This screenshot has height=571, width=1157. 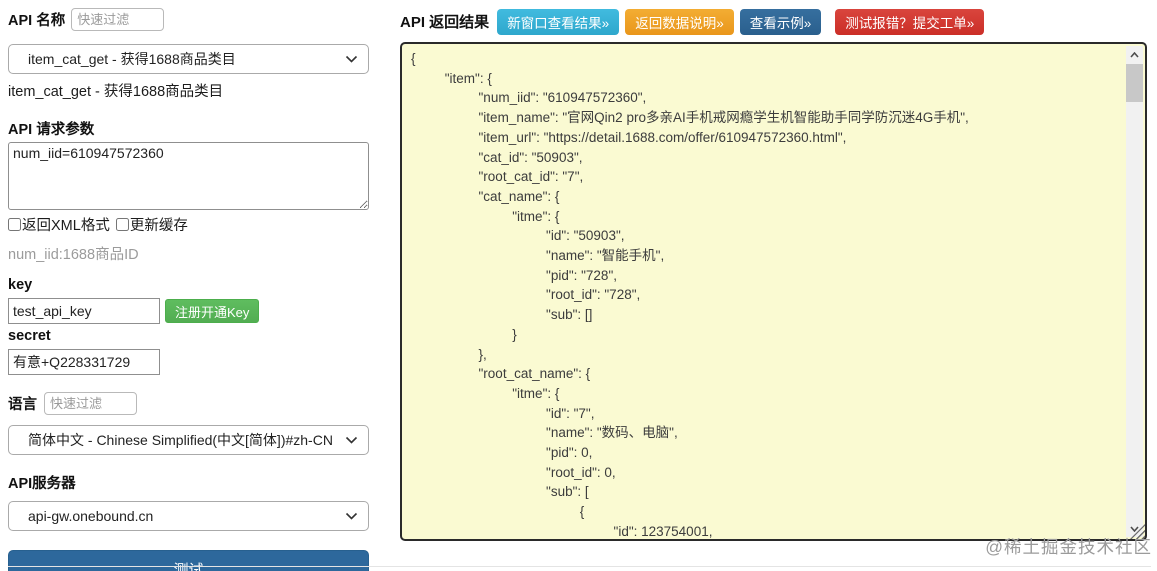 What do you see at coordinates (188, 176) in the screenshot?
I see `params-textarea: num_iid=610947572360` at bounding box center [188, 176].